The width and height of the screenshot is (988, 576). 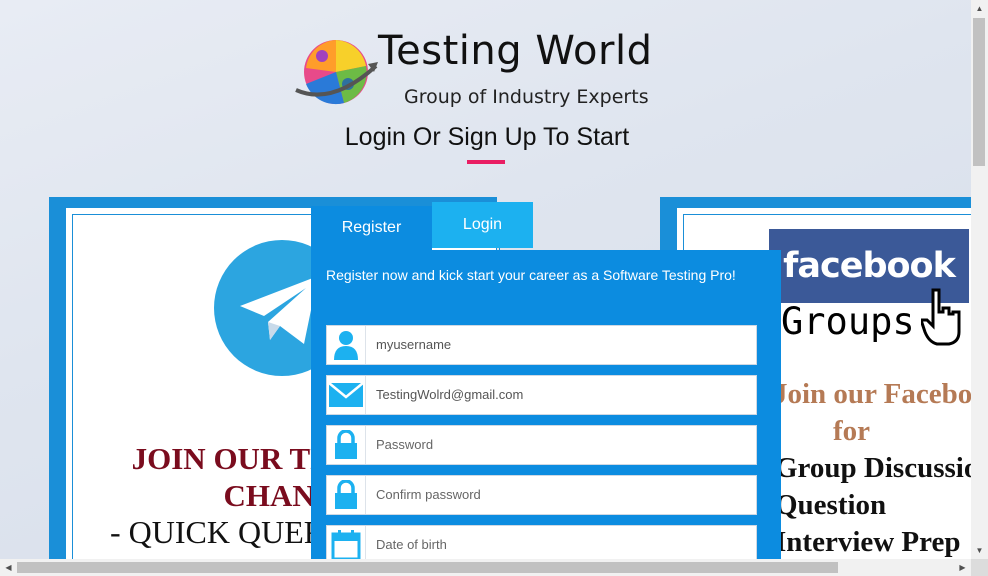 What do you see at coordinates (371, 228) in the screenshot?
I see `tab-register: Register` at bounding box center [371, 228].